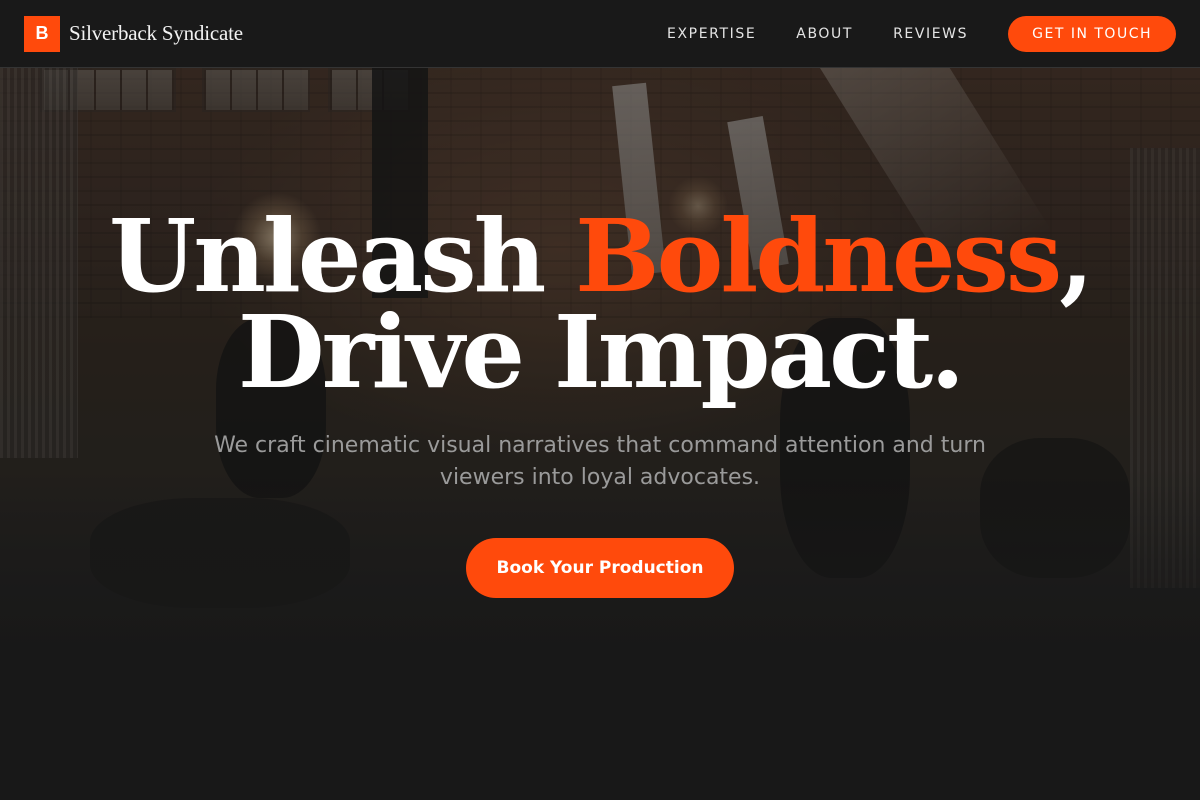 This screenshot has width=1200, height=800. Describe the element at coordinates (1092, 33) in the screenshot. I see `get-in-touch-button: GET IN TOUCH` at that location.